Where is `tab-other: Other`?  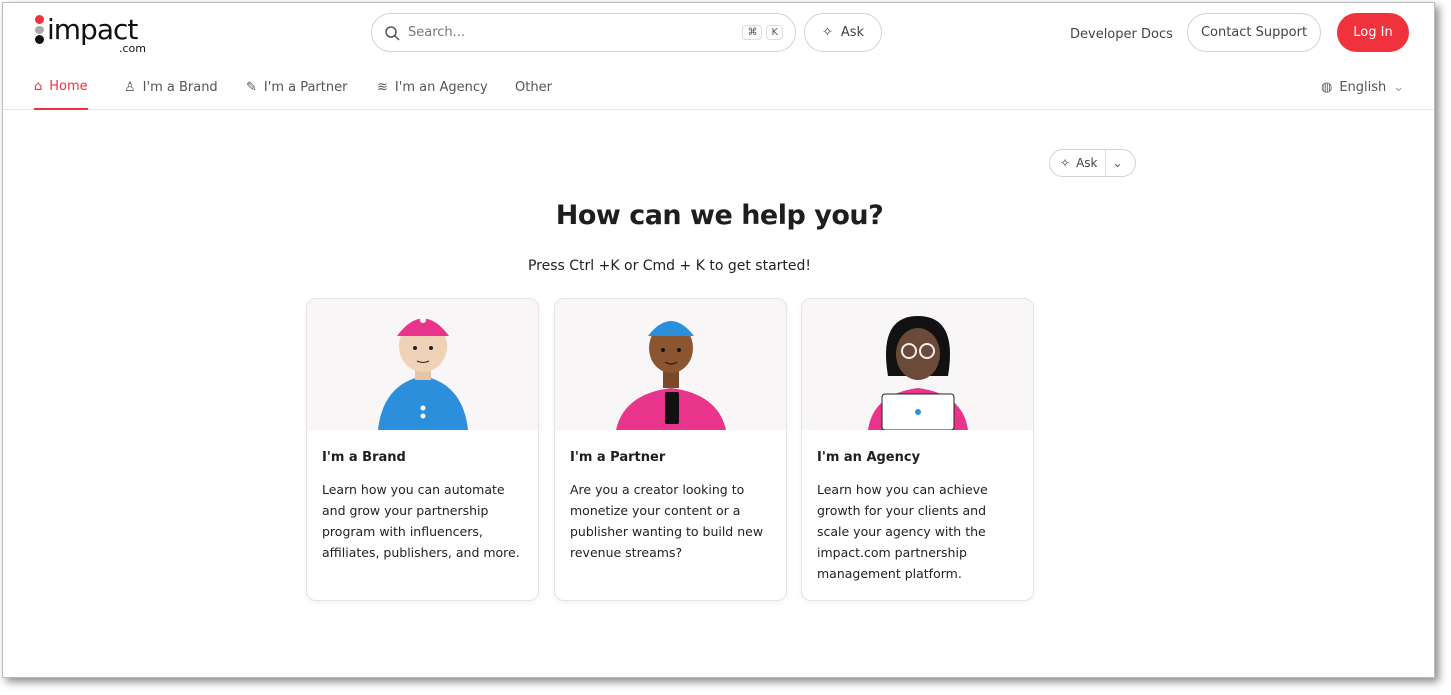
tab-other: Other is located at coordinates (533, 87).